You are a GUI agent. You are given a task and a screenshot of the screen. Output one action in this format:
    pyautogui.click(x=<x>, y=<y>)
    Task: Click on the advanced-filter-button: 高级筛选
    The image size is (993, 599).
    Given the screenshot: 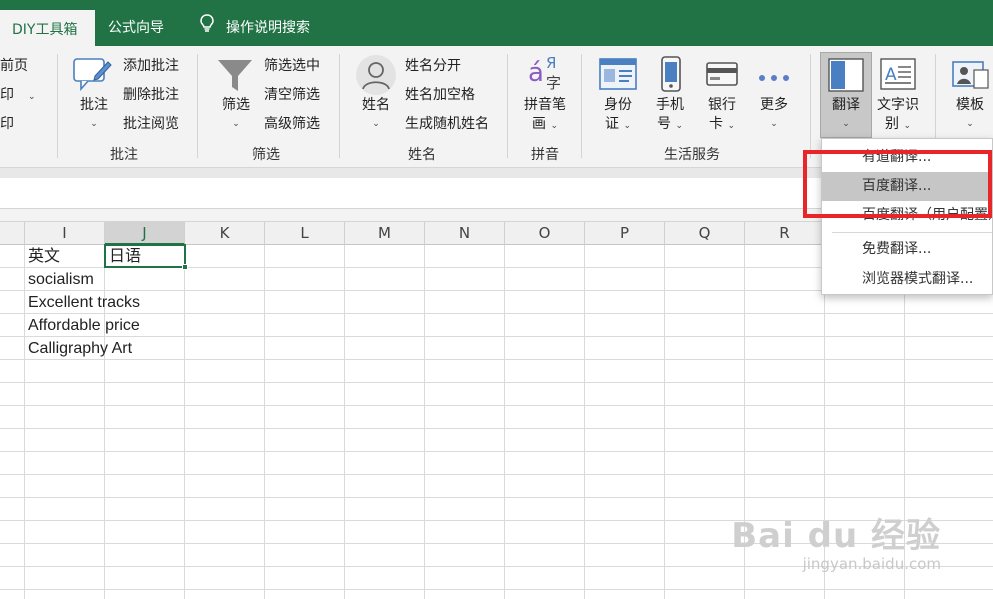 What is the action you would take?
    pyautogui.click(x=292, y=124)
    